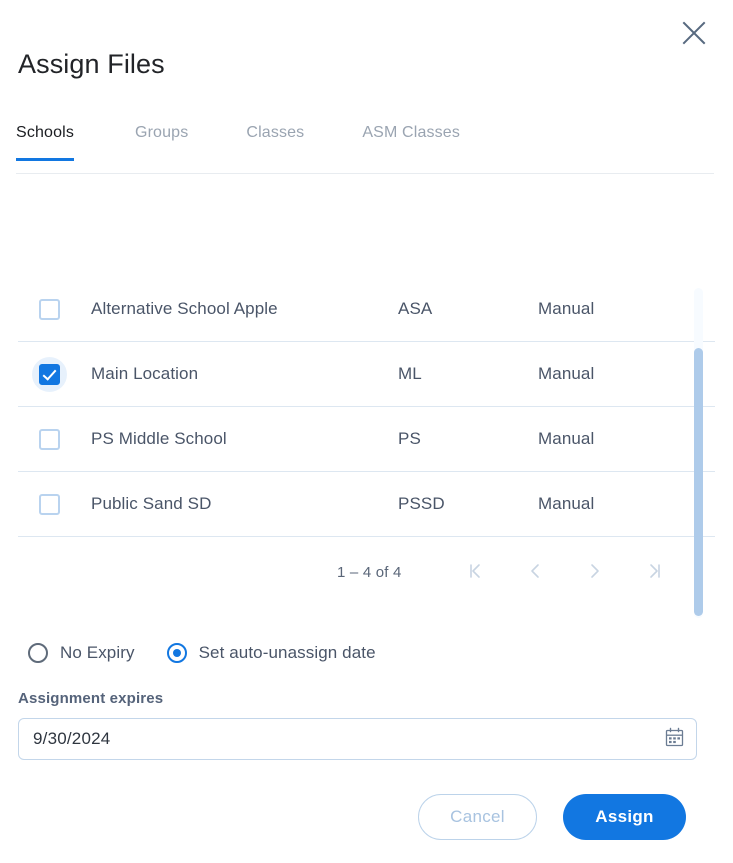 This screenshot has height=863, width=733. What do you see at coordinates (366, 309) in the screenshot?
I see `table-row: Alternative School Apple ASA Manual` at bounding box center [366, 309].